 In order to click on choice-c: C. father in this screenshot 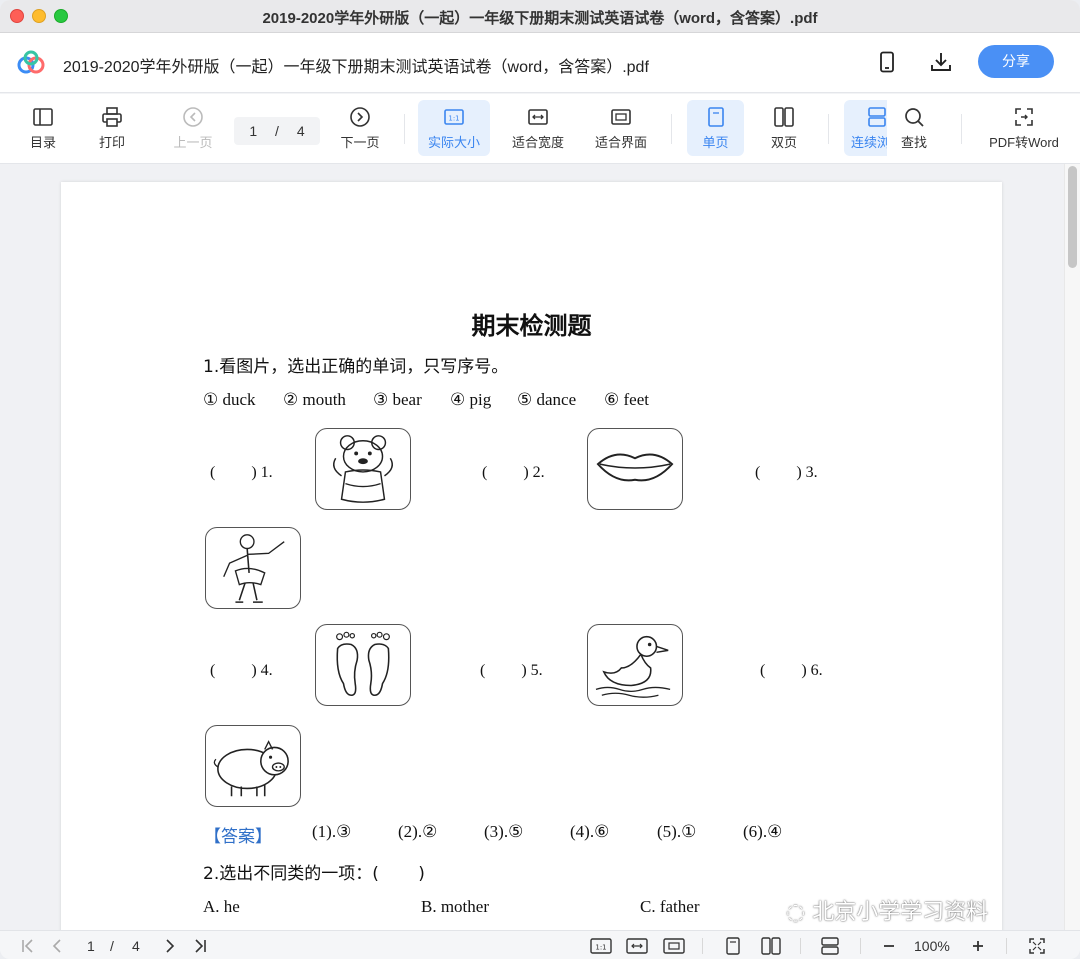, I will do `click(670, 906)`.